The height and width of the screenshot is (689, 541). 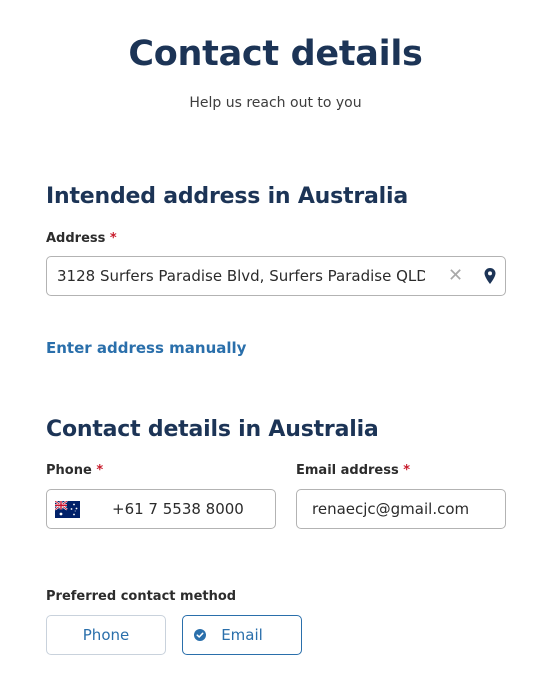 I want to click on email-field: renaecjc@gmail.com, so click(x=401, y=509).